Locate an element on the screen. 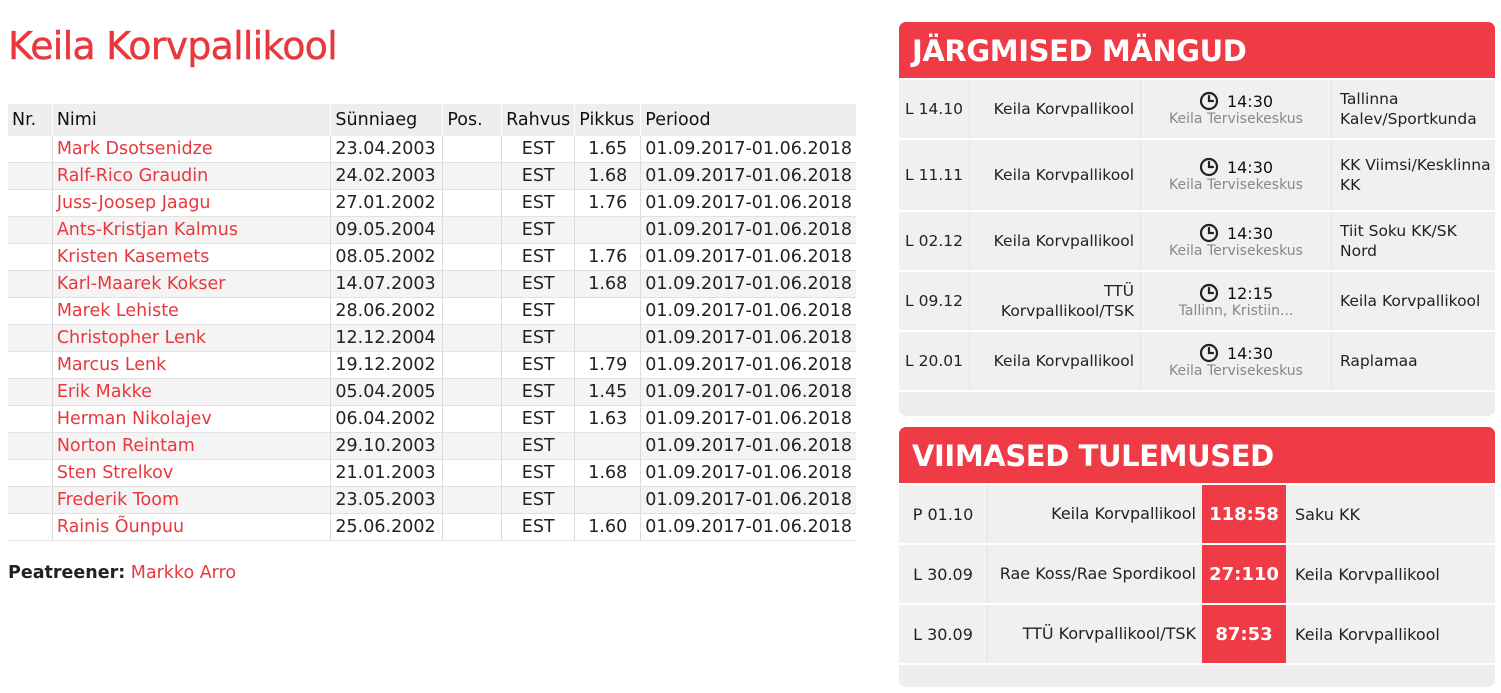  game-date: L 02.12 is located at coordinates (934, 241).